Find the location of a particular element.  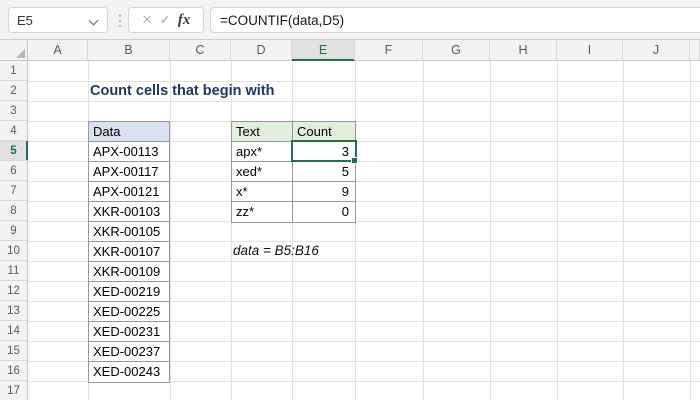

selected-row-bar is located at coordinates (26, 150).